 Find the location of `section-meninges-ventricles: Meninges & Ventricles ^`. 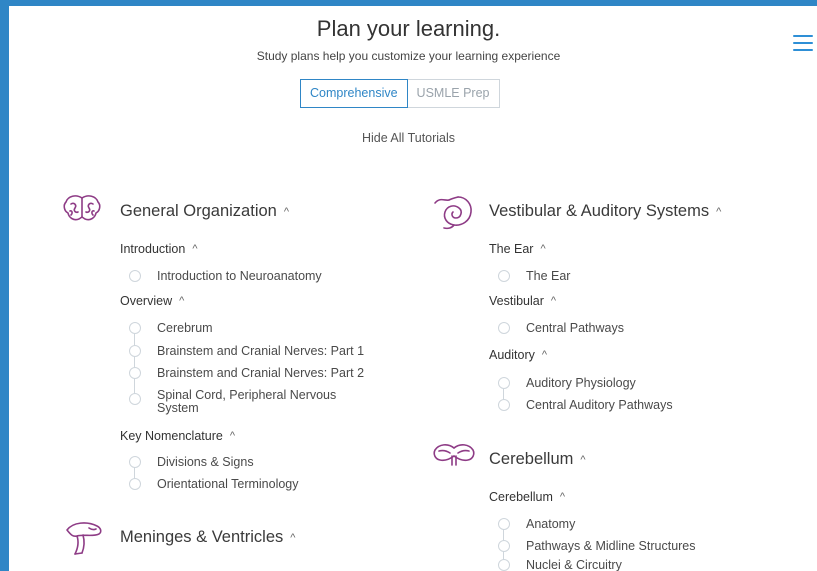

section-meninges-ventricles: Meninges & Ventricles ^ is located at coordinates (207, 537).